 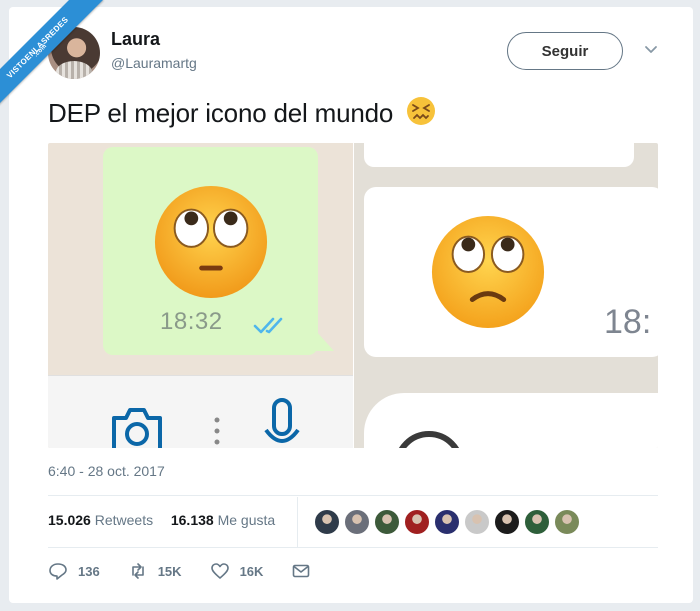 What do you see at coordinates (251, 571) in the screenshot?
I see `like-count: 16K` at bounding box center [251, 571].